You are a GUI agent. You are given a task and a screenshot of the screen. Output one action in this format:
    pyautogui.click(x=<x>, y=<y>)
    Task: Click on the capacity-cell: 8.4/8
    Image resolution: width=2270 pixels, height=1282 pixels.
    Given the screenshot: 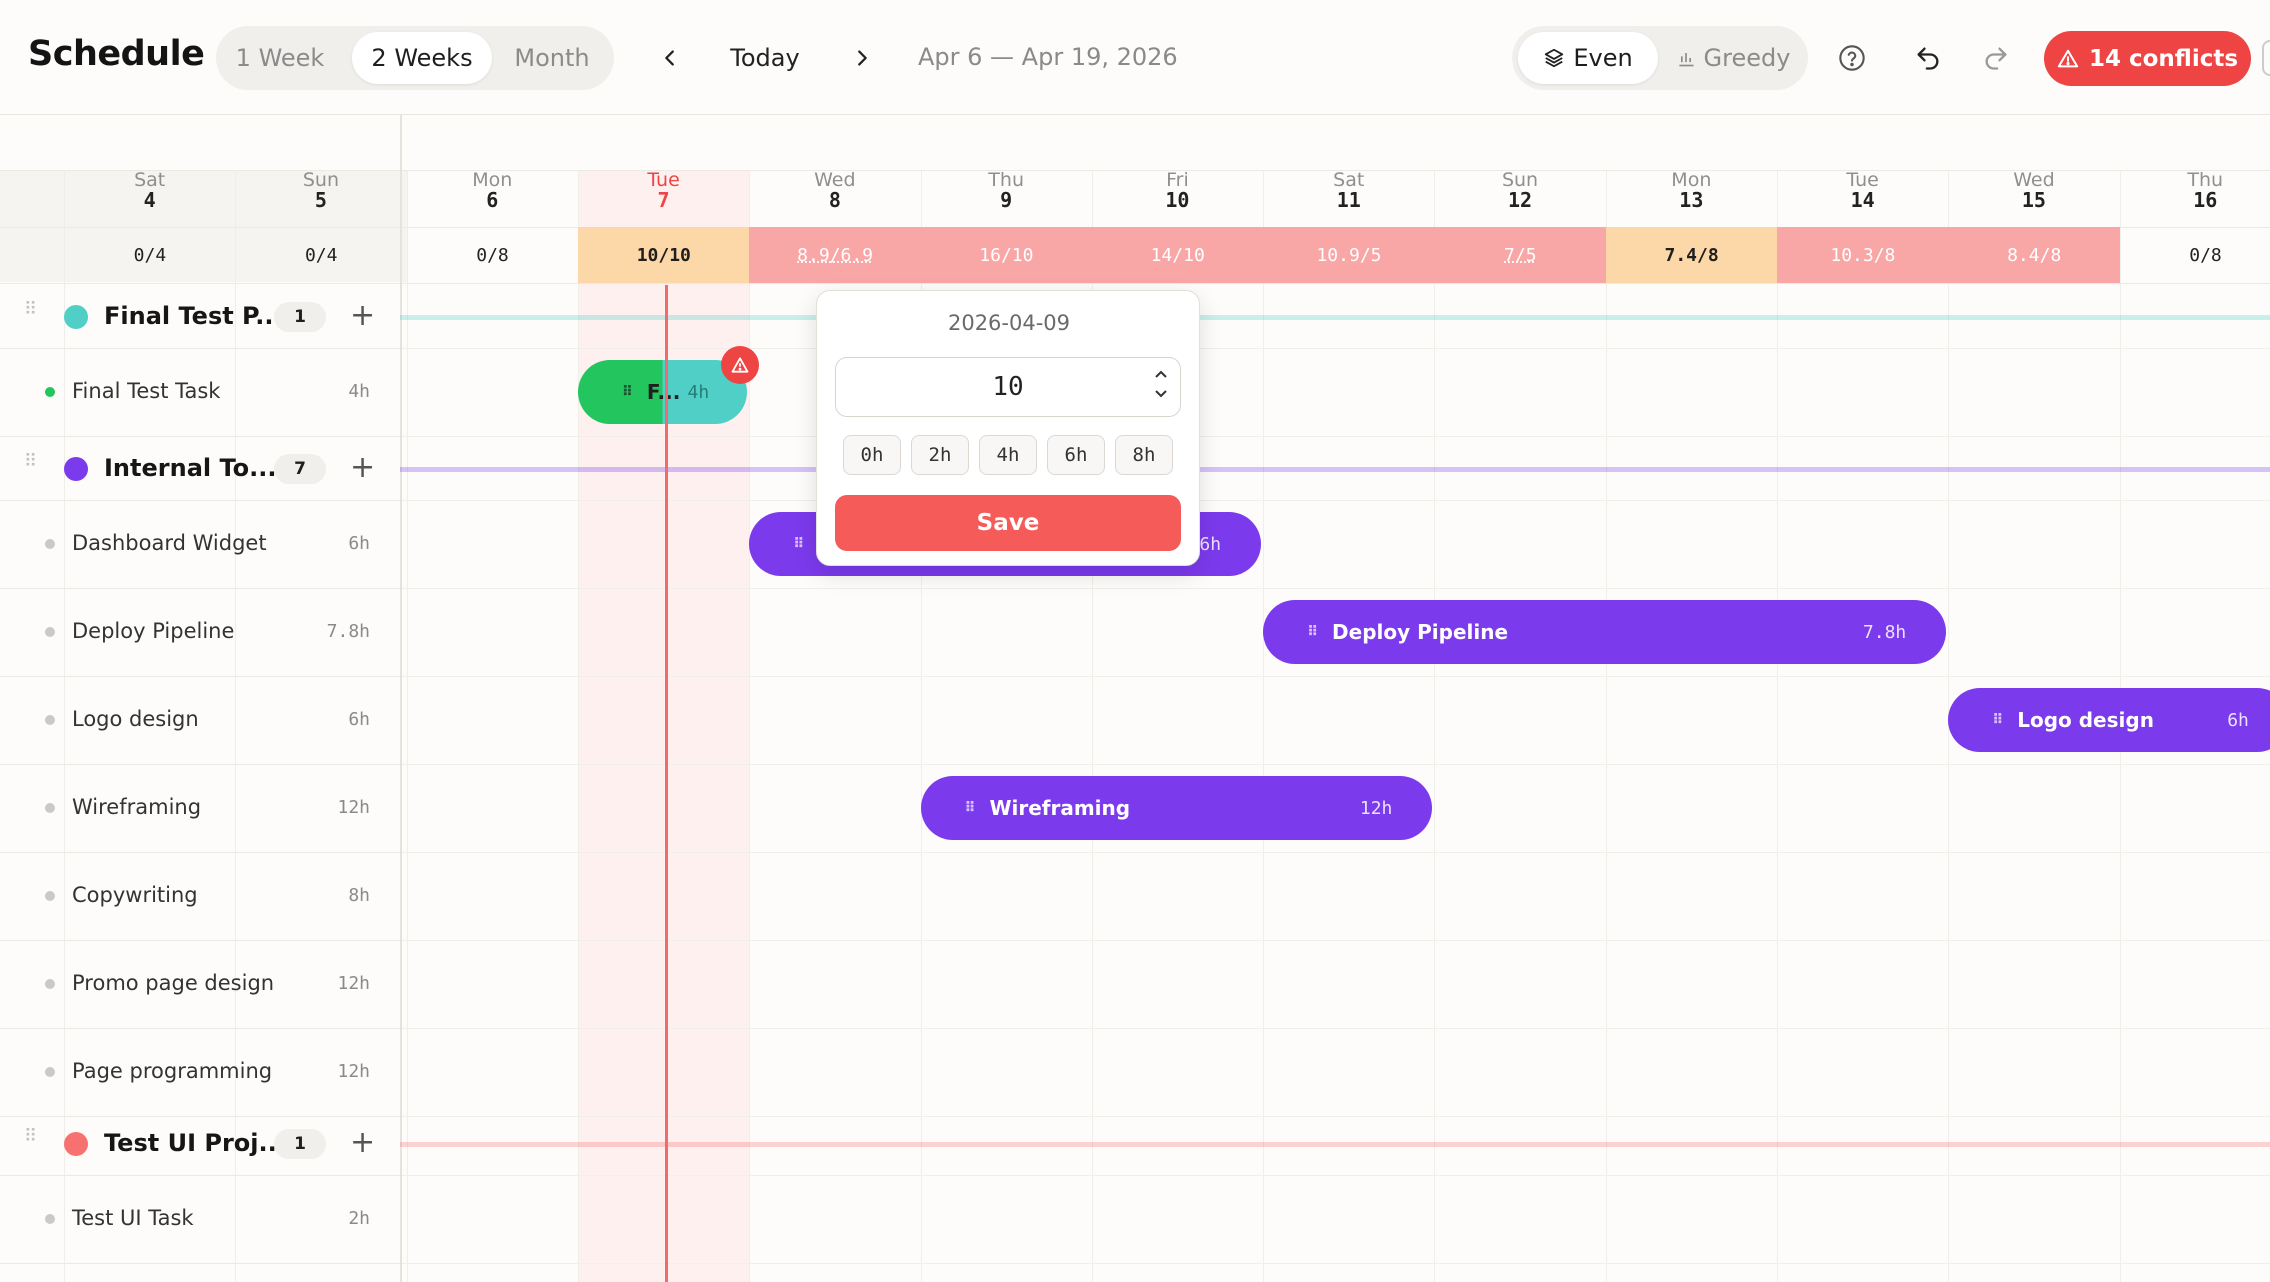 What is the action you would take?
    pyautogui.click(x=2034, y=255)
    